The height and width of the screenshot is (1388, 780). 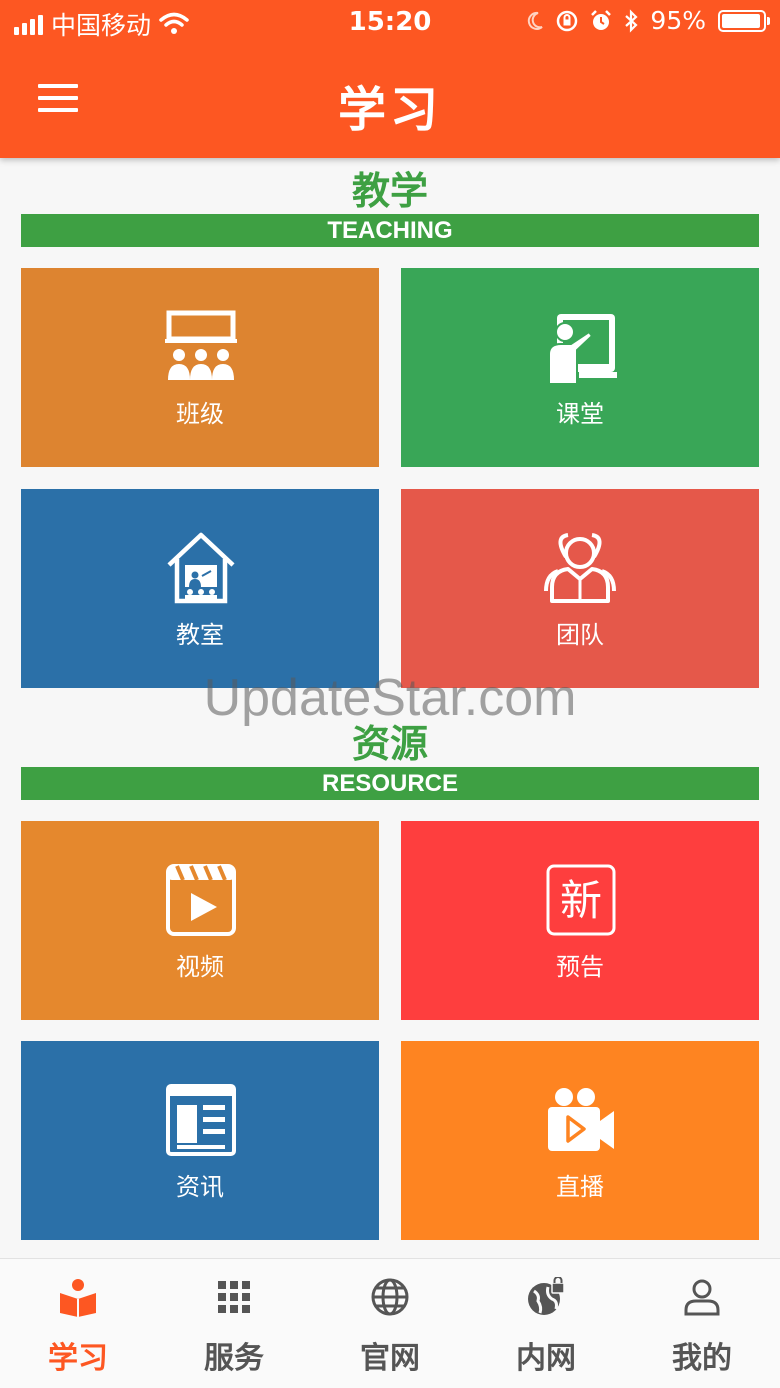 I want to click on class-icon, so click(x=201, y=345).